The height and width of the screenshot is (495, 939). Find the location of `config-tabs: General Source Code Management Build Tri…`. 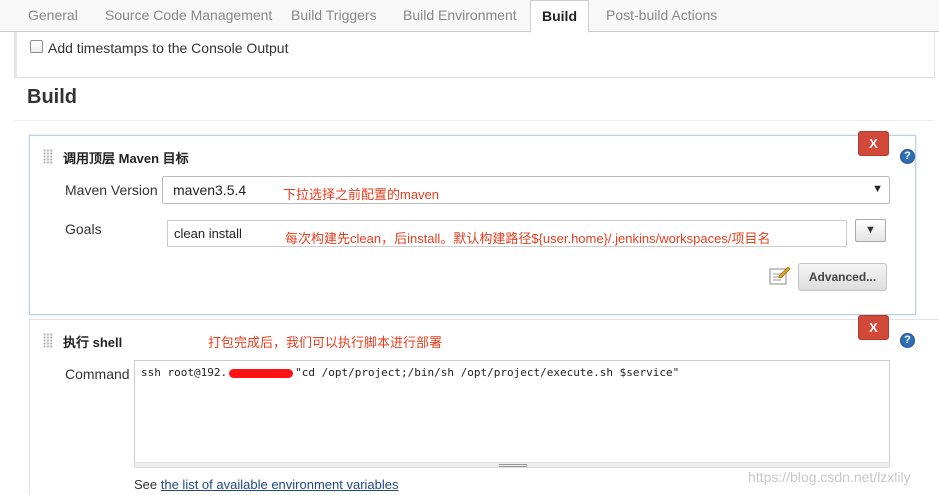

config-tabs: General Source Code Management Build Tri… is located at coordinates (469, 16).